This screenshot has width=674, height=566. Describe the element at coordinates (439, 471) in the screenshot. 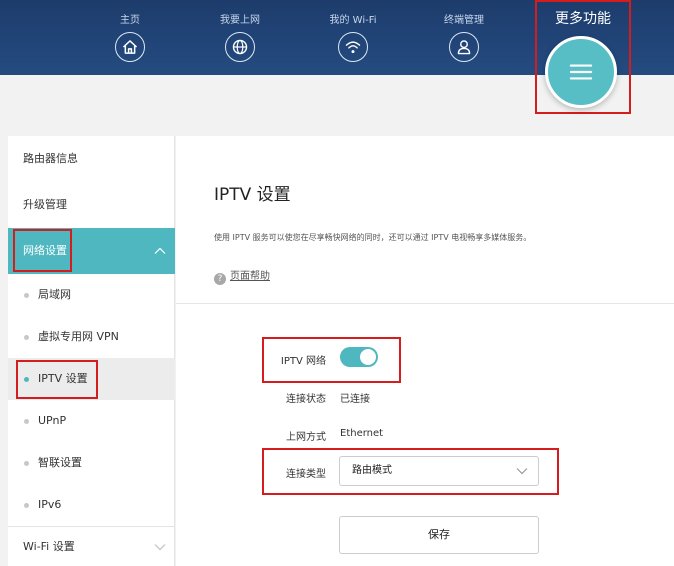

I see `connection-type-select: 路由模式` at that location.